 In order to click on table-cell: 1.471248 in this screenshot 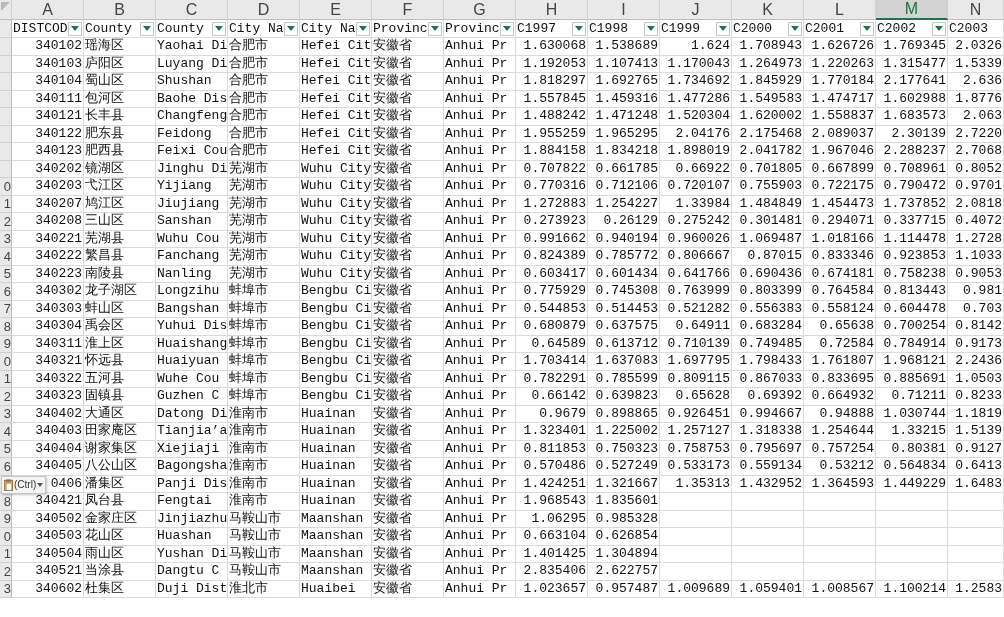, I will do `click(624, 117)`.